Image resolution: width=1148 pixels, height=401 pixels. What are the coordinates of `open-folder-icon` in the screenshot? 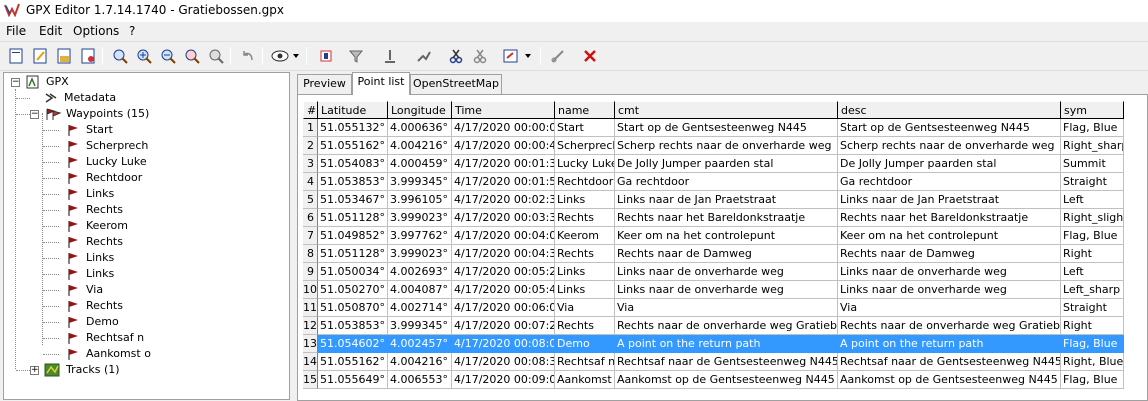 It's located at (64, 56).